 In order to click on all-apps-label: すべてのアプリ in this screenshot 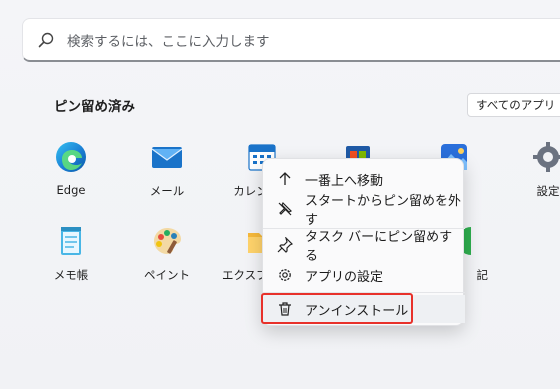, I will do `click(516, 105)`.